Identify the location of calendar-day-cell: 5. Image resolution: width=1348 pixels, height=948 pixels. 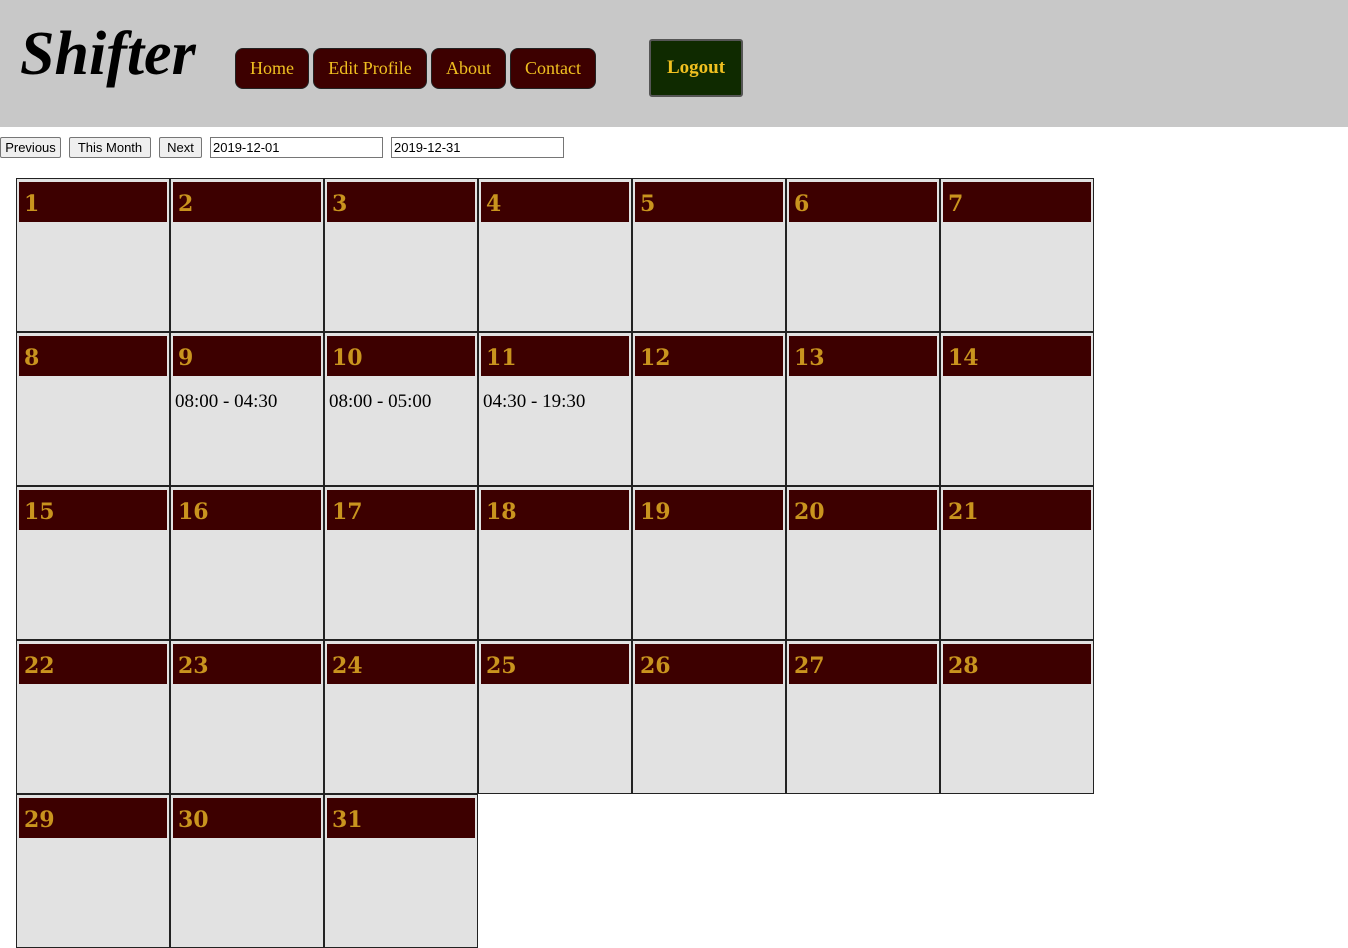
(709, 255).